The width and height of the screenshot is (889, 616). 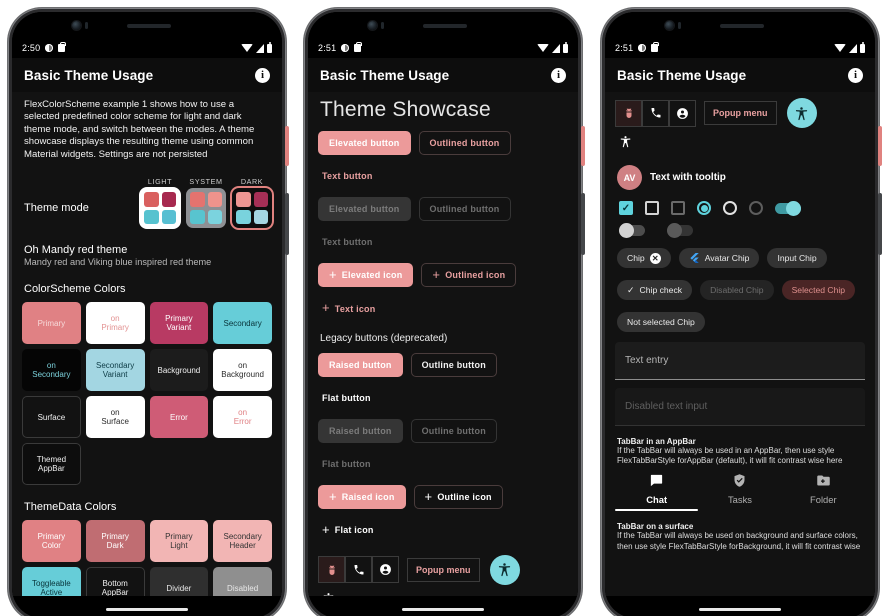 What do you see at coordinates (652, 208) in the screenshot?
I see `checkbox-unchecked` at bounding box center [652, 208].